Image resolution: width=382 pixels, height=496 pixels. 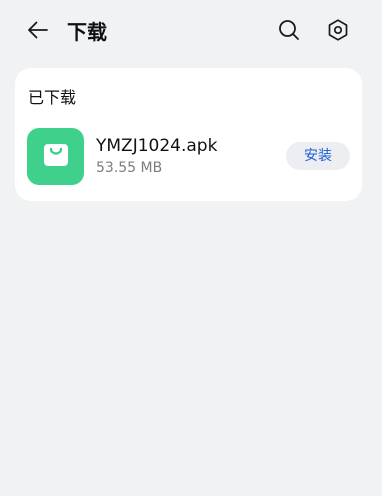 What do you see at coordinates (87, 32) in the screenshot?
I see `page-title: 下载` at bounding box center [87, 32].